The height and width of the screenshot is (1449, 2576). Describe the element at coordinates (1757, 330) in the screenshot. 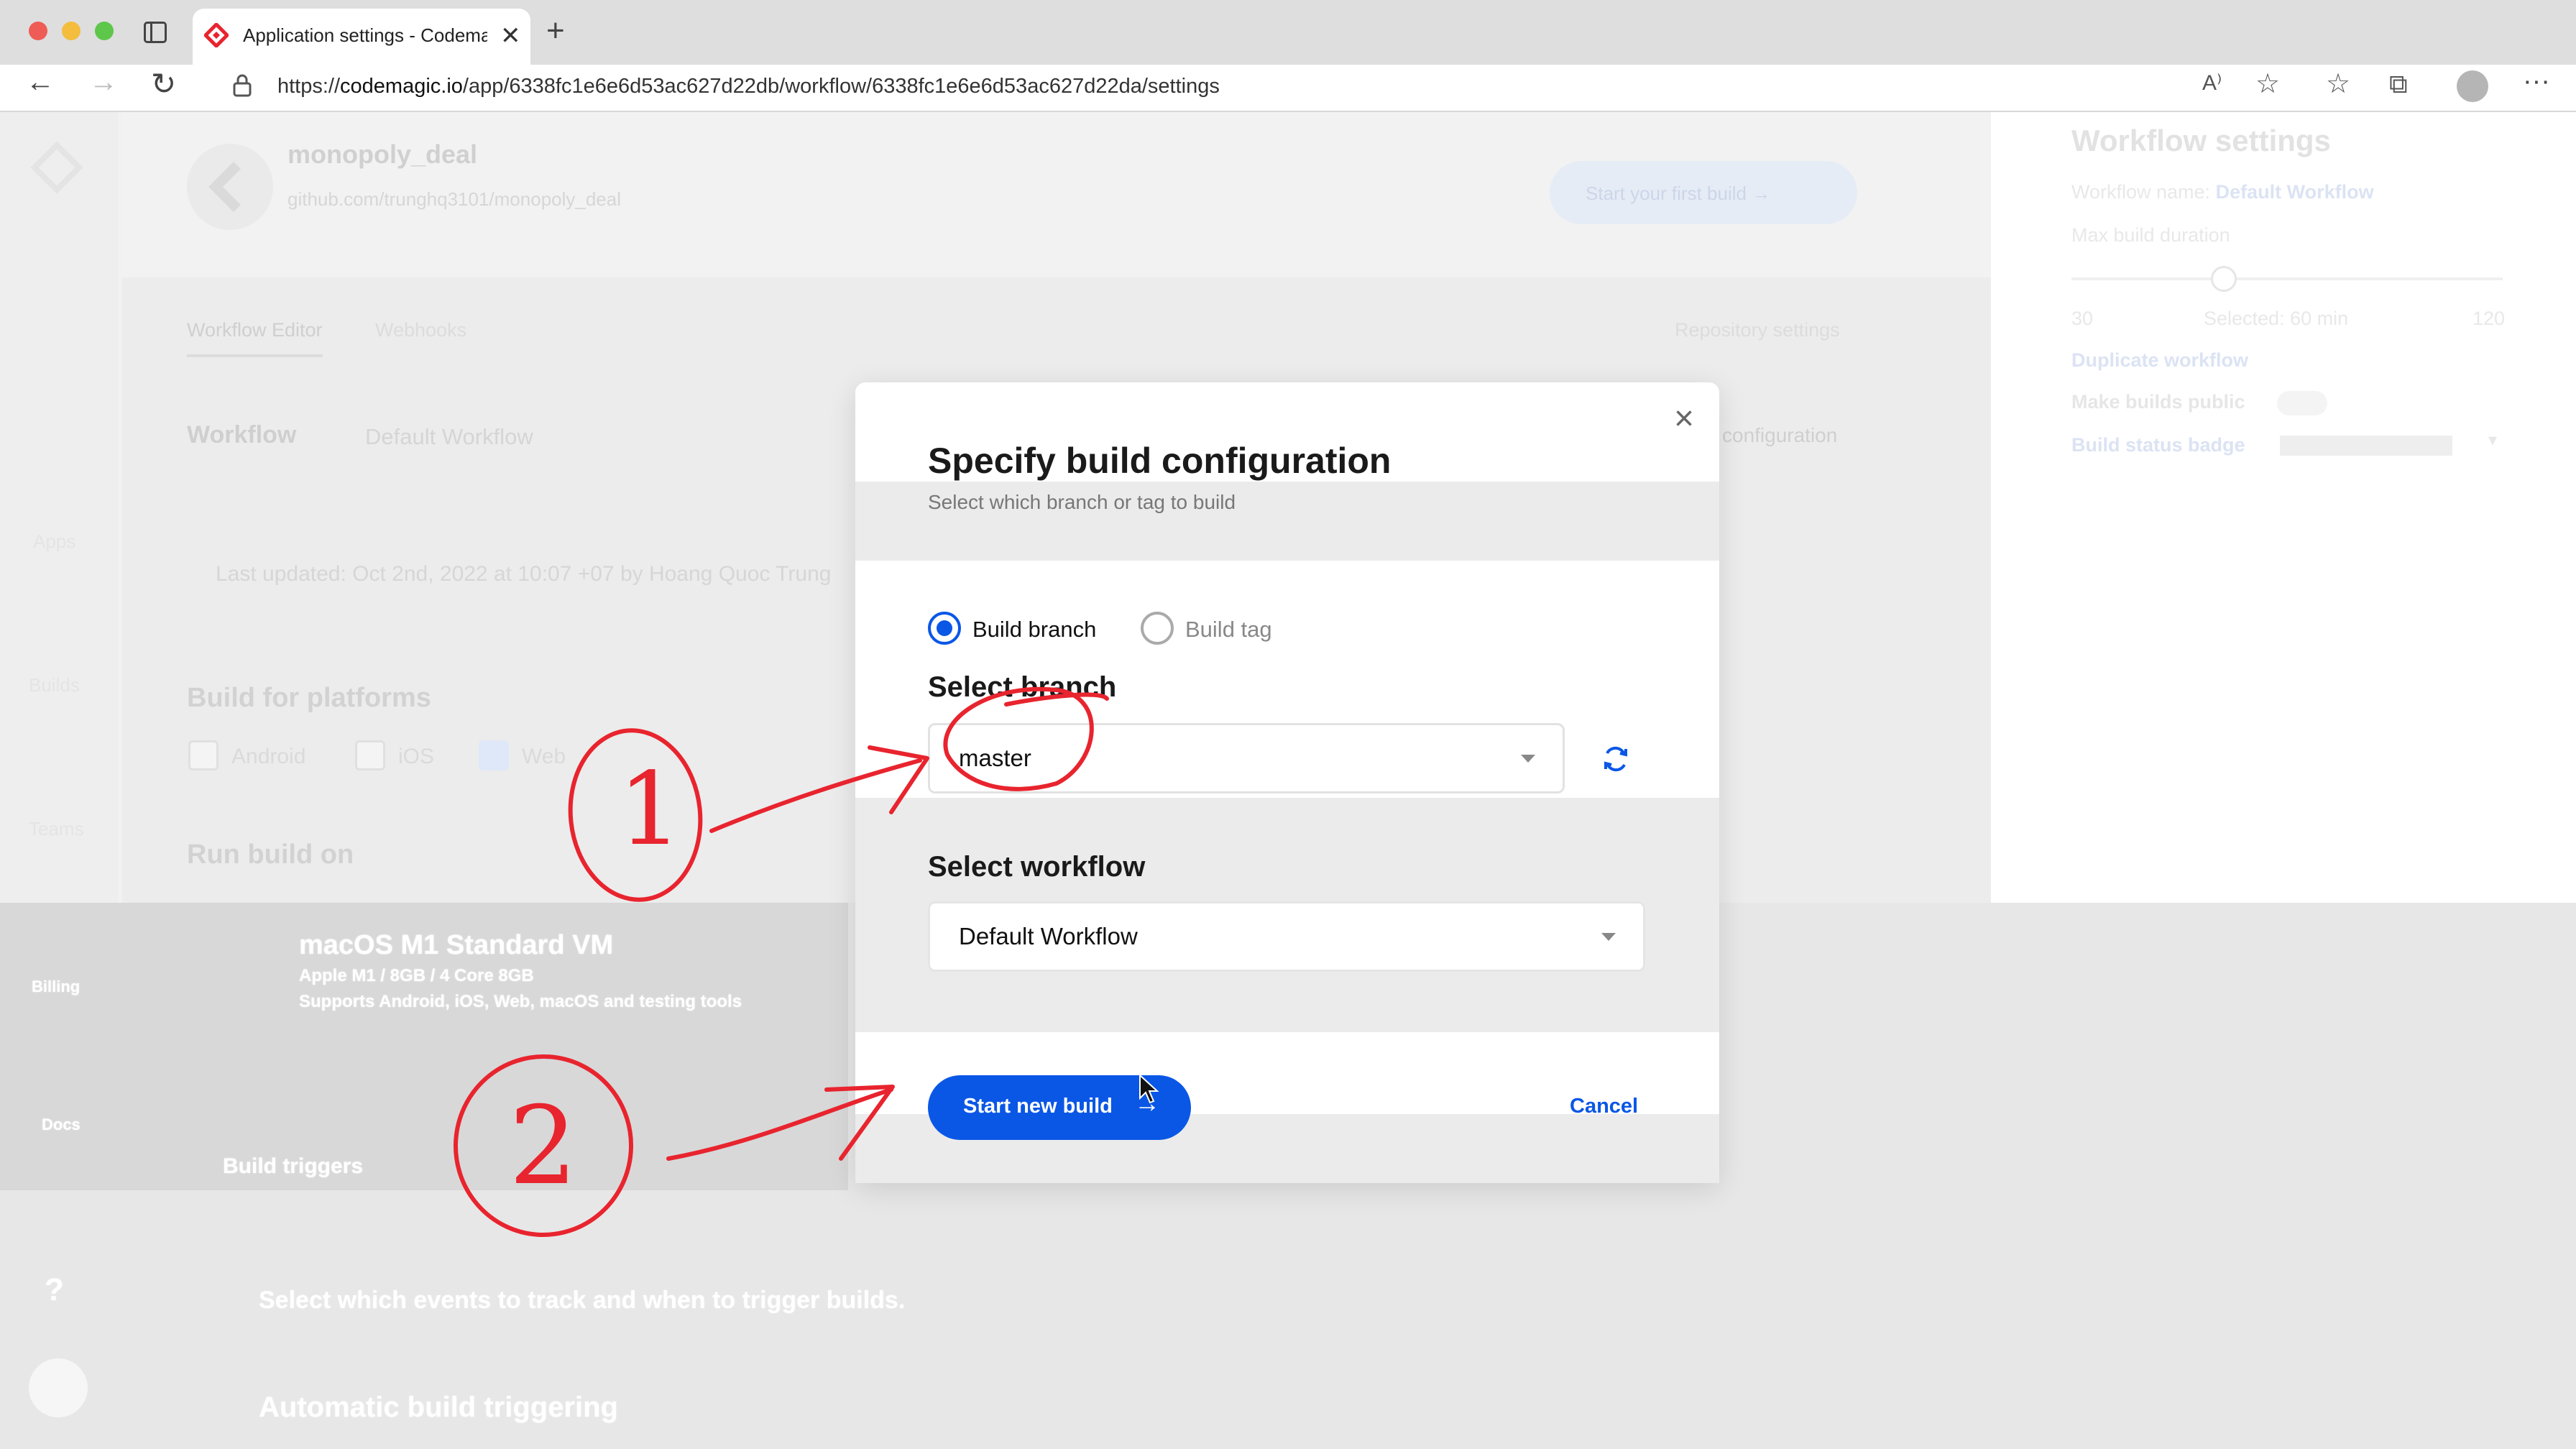

I see `repository-settings-link: Repository settings` at that location.